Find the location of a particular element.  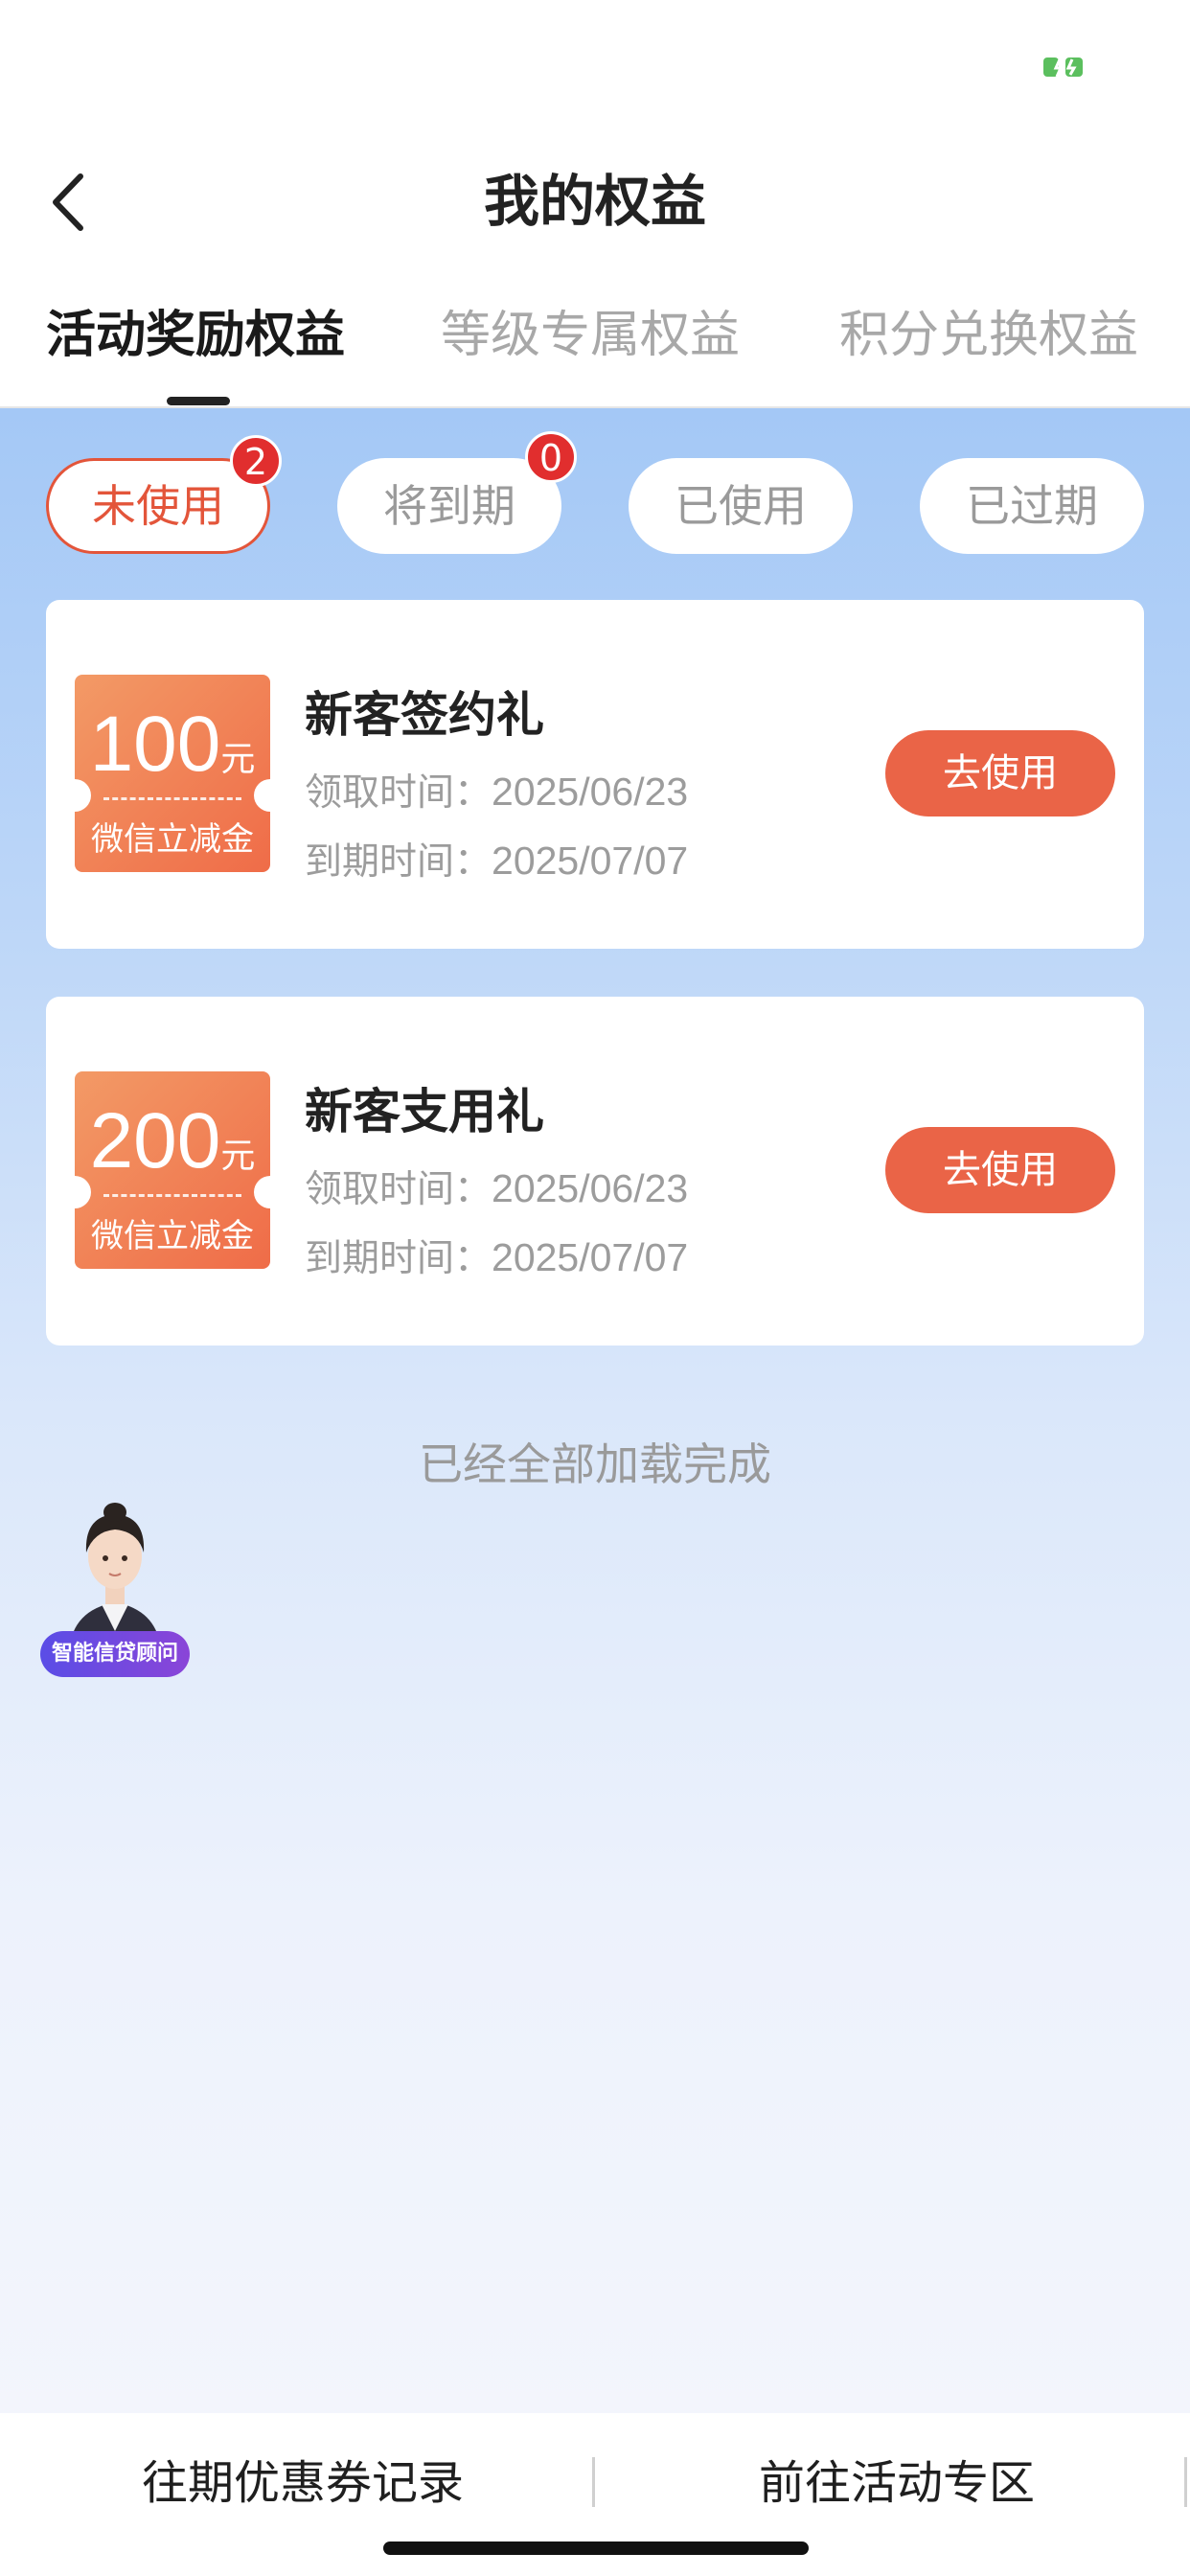

unused-count-badge: 2 is located at coordinates (256, 461).